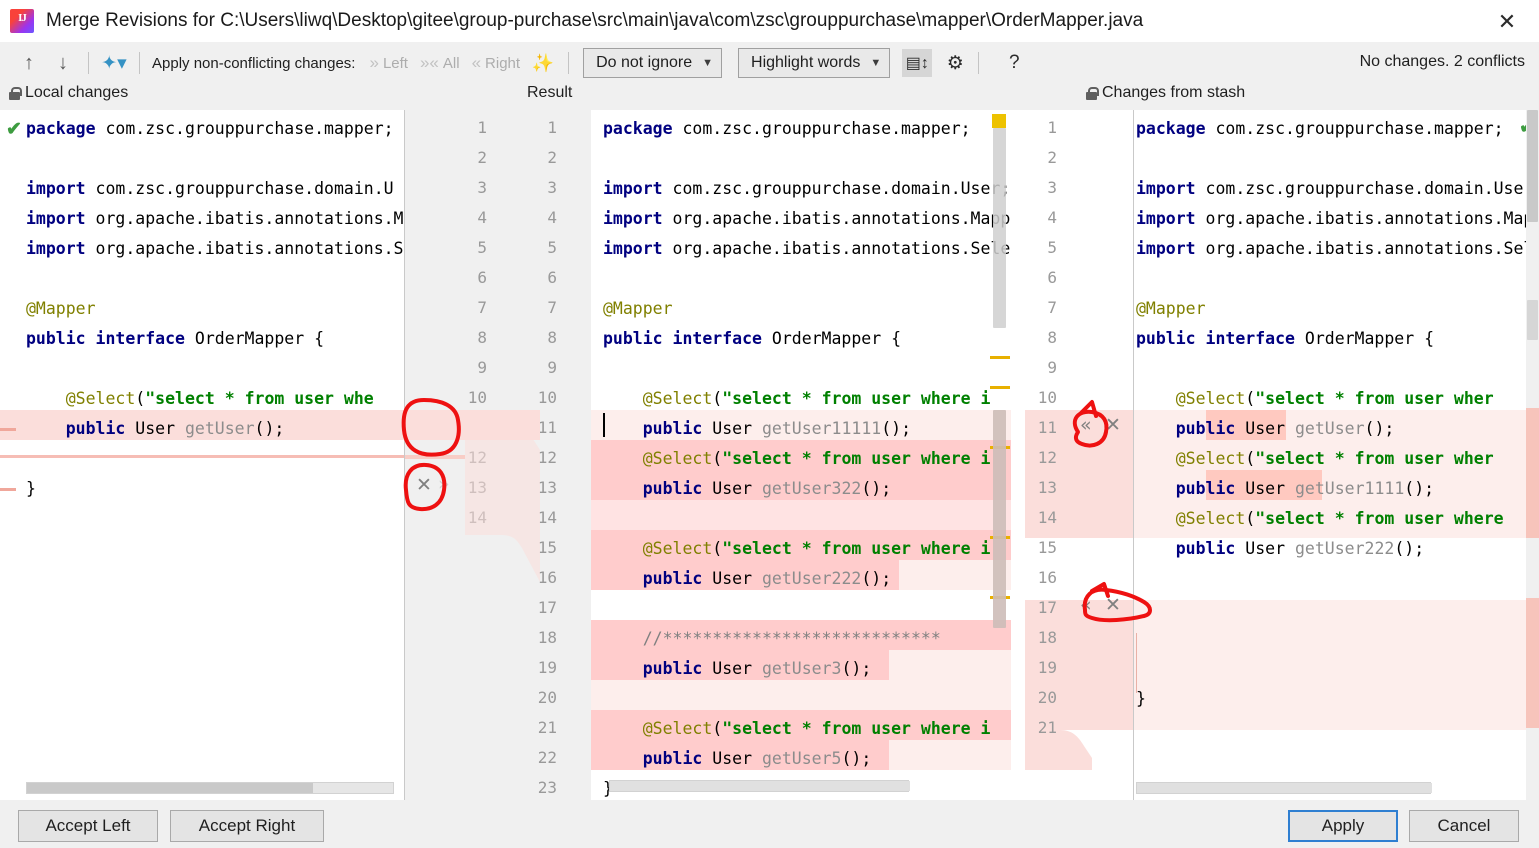 The height and width of the screenshot is (848, 1539). Describe the element at coordinates (1047, 577) in the screenshot. I see `right-line-number: 16` at that location.